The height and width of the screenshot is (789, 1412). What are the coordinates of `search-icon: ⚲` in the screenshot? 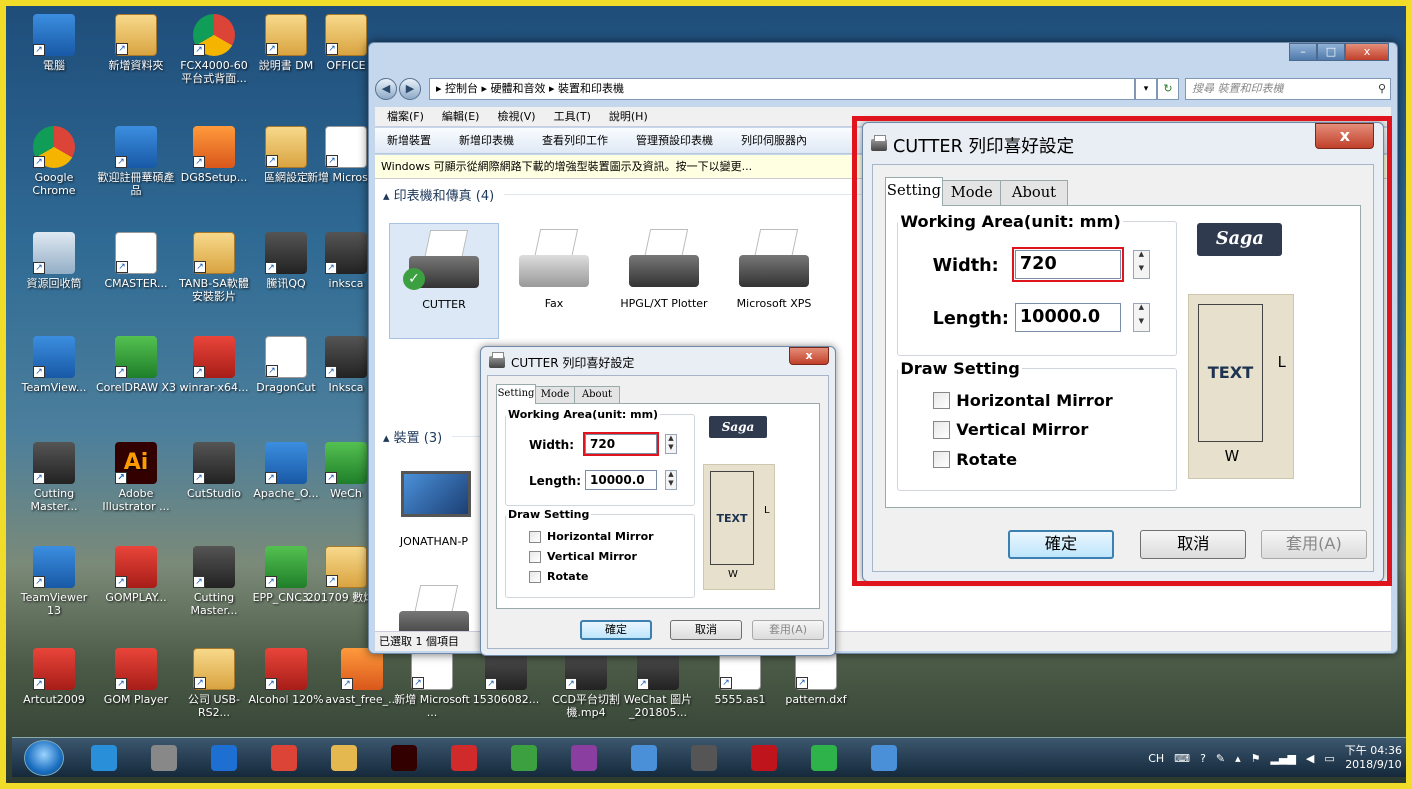 It's located at (1382, 89).